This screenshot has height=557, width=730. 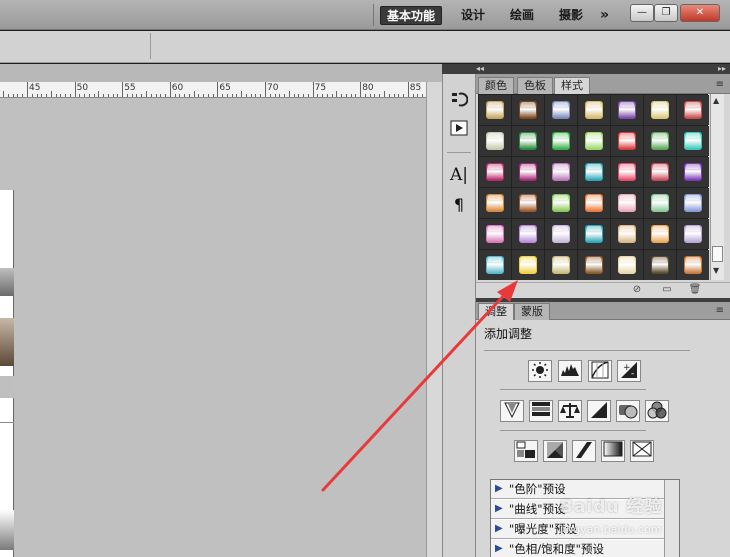 I want to click on brightness-contrast-icon, so click(x=540, y=371).